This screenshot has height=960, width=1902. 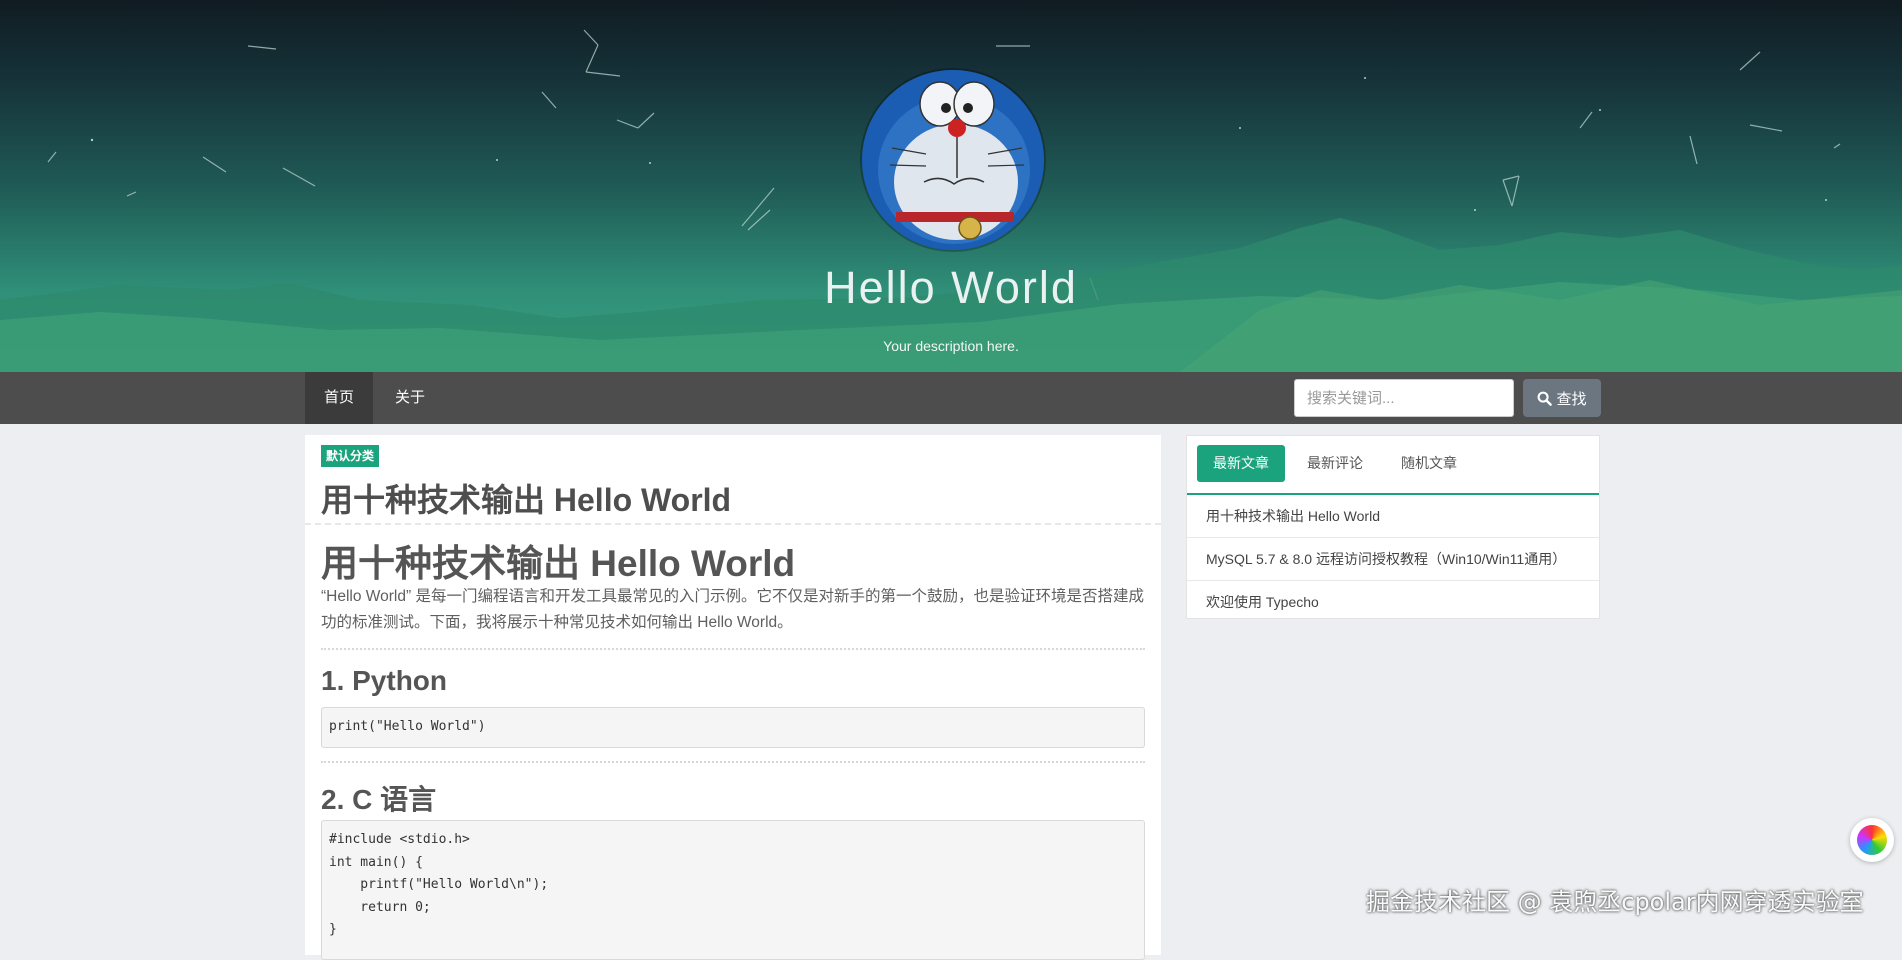 I want to click on search-button: 查找, so click(x=1562, y=398).